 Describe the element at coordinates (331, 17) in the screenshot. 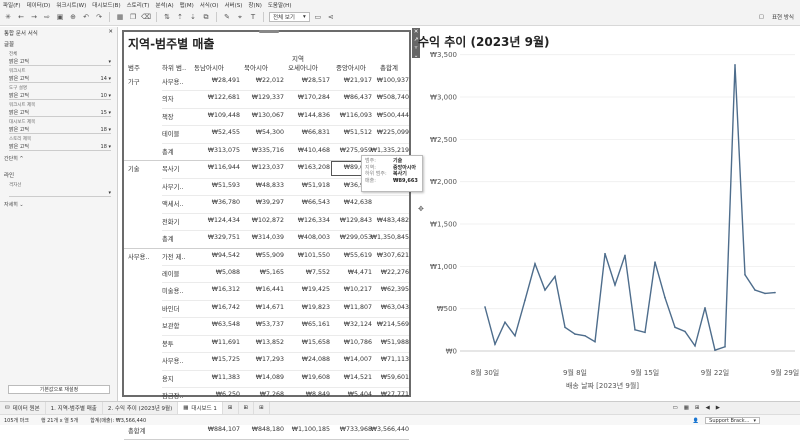

I see `share-icon: ⋖` at that location.